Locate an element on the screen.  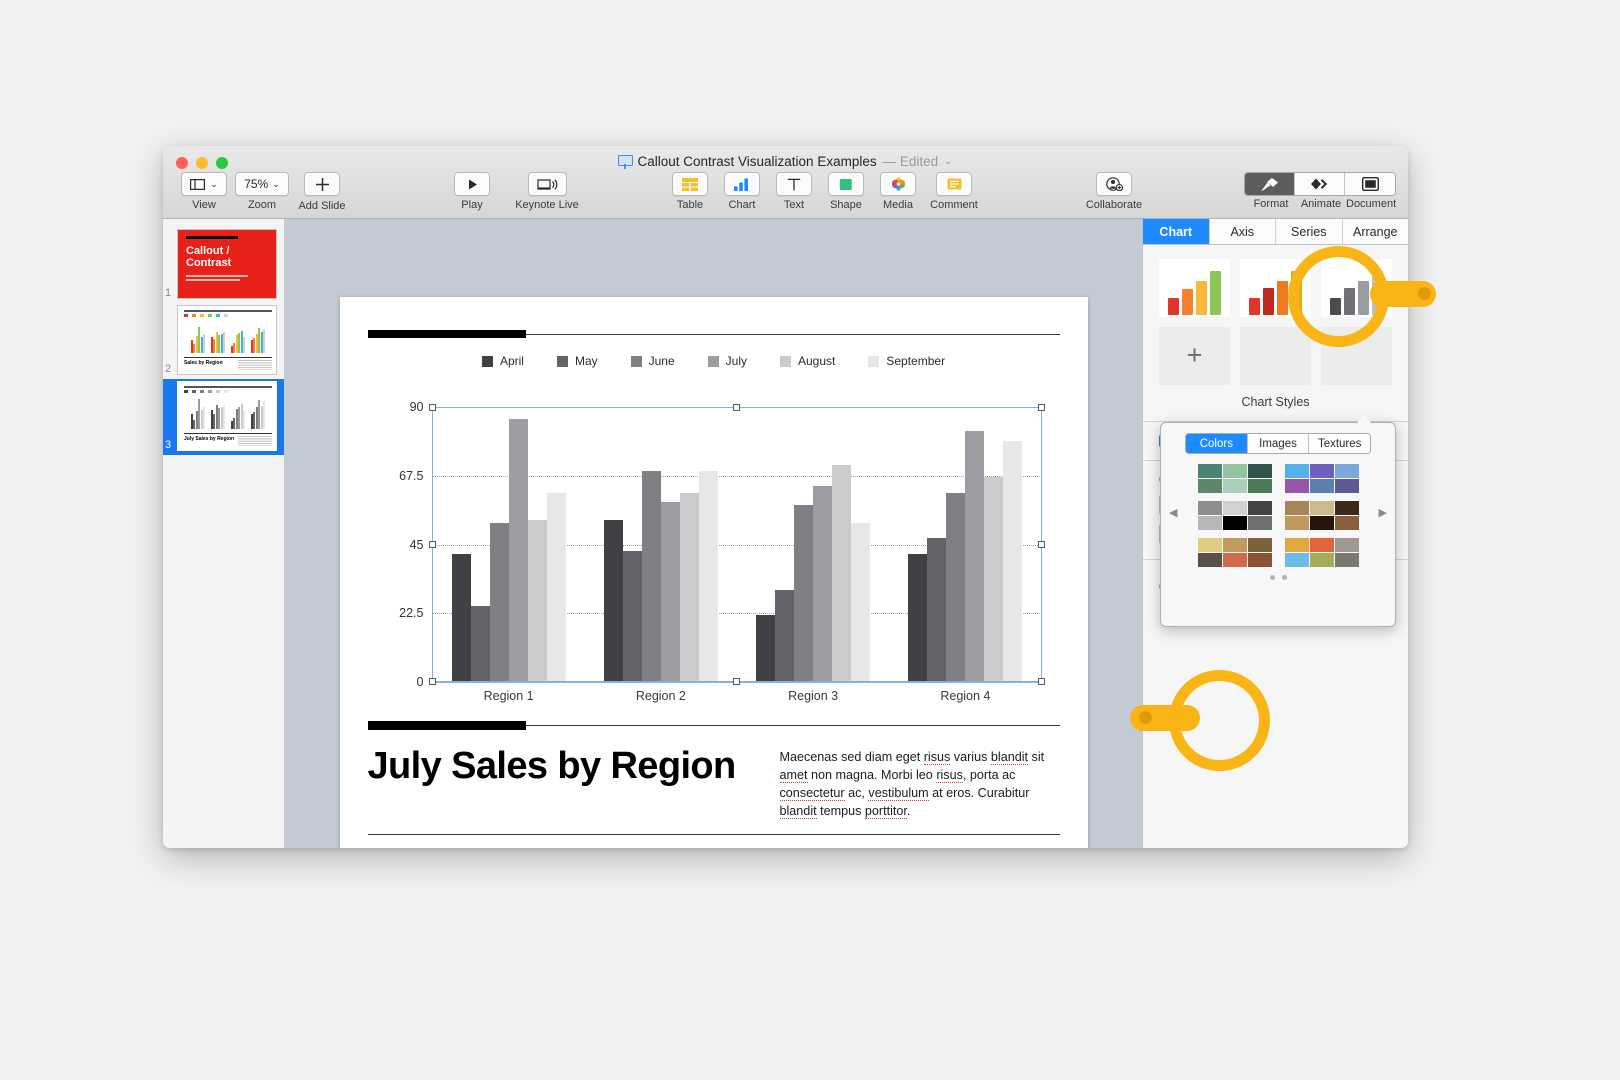
toolbar-comment: Comment is located at coordinates (954, 191).